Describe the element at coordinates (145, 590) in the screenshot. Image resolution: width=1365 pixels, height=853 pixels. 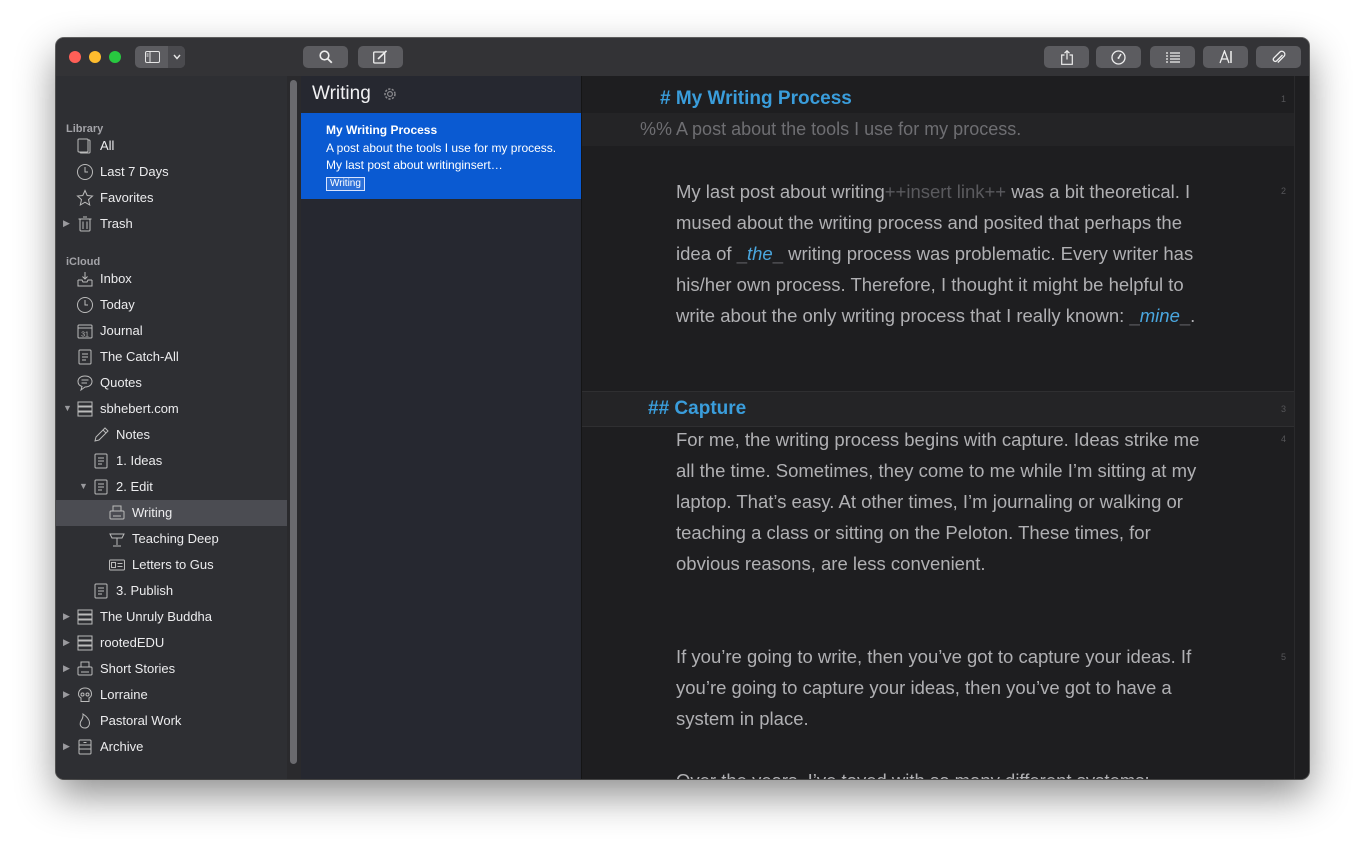
I see `sidebar-item-label: 3. Publish` at that location.